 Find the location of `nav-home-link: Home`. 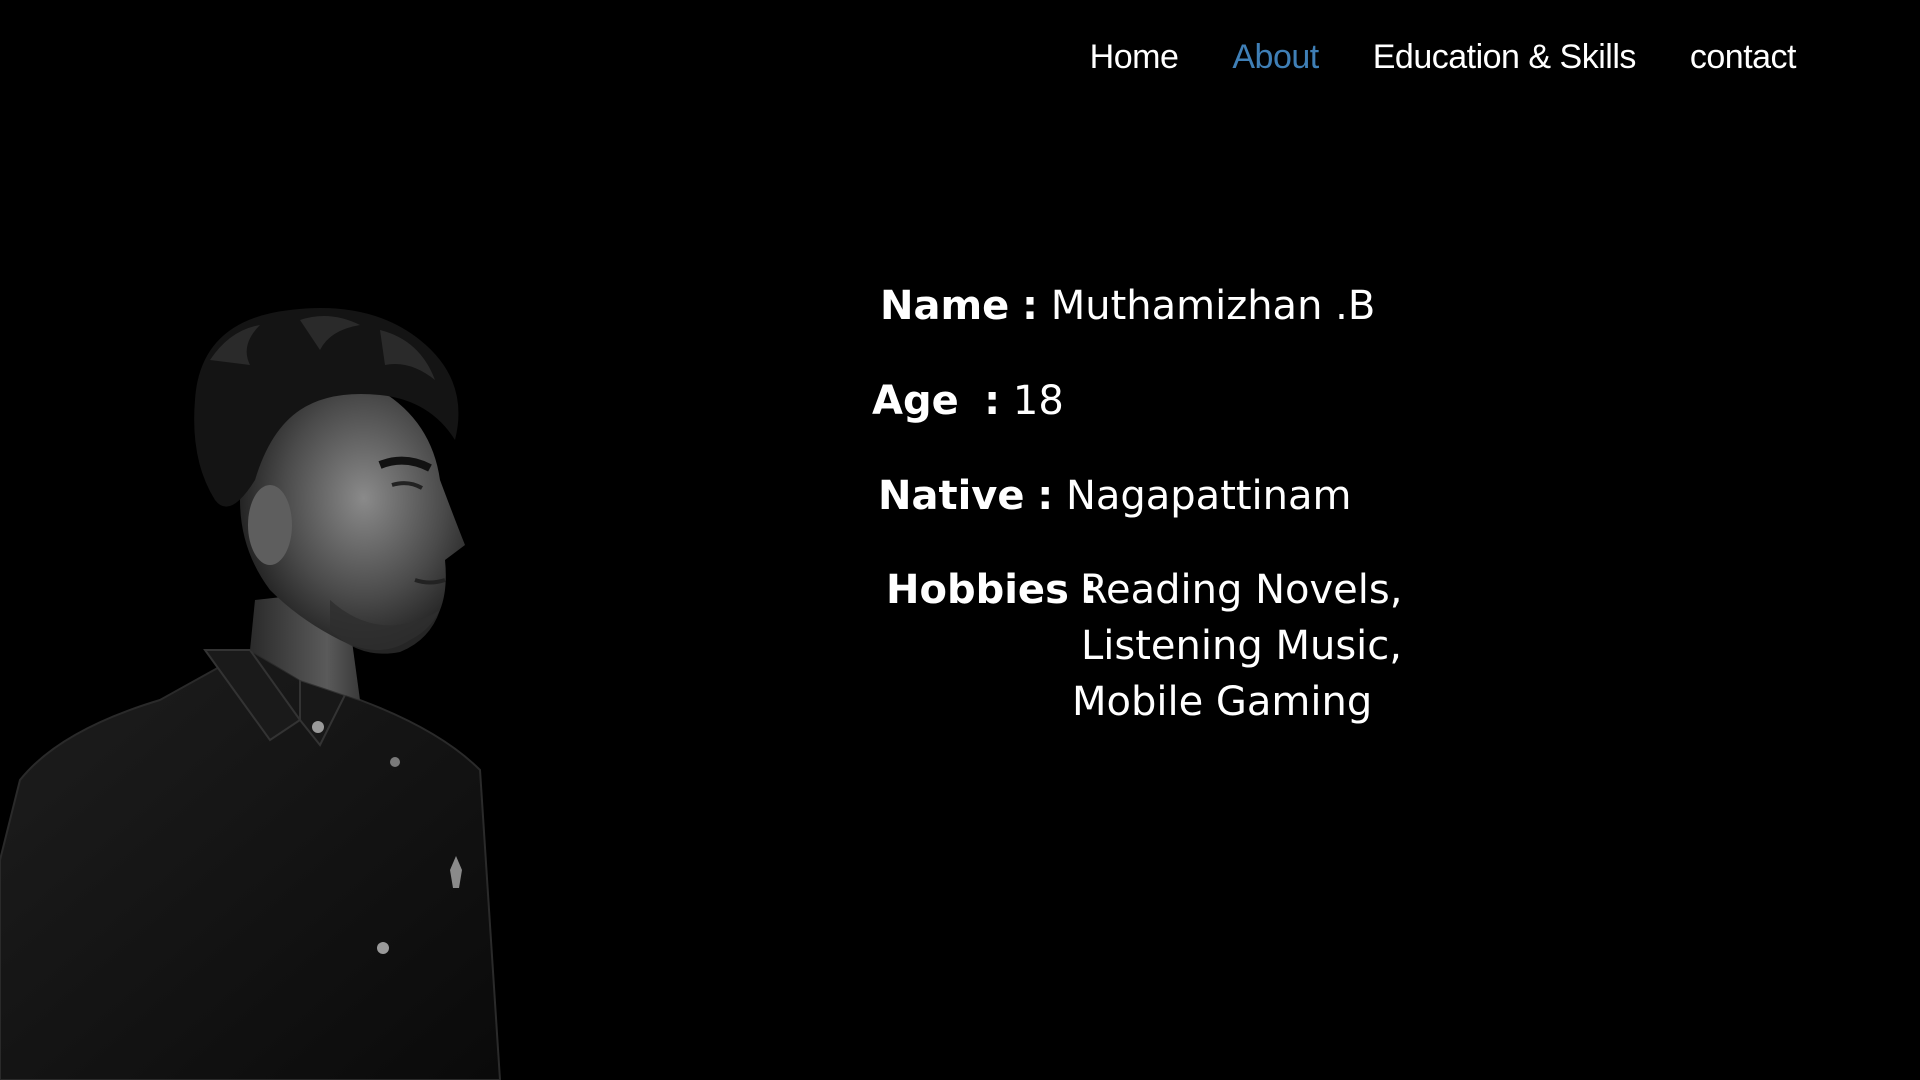

nav-home-link: Home is located at coordinates (1134, 57).